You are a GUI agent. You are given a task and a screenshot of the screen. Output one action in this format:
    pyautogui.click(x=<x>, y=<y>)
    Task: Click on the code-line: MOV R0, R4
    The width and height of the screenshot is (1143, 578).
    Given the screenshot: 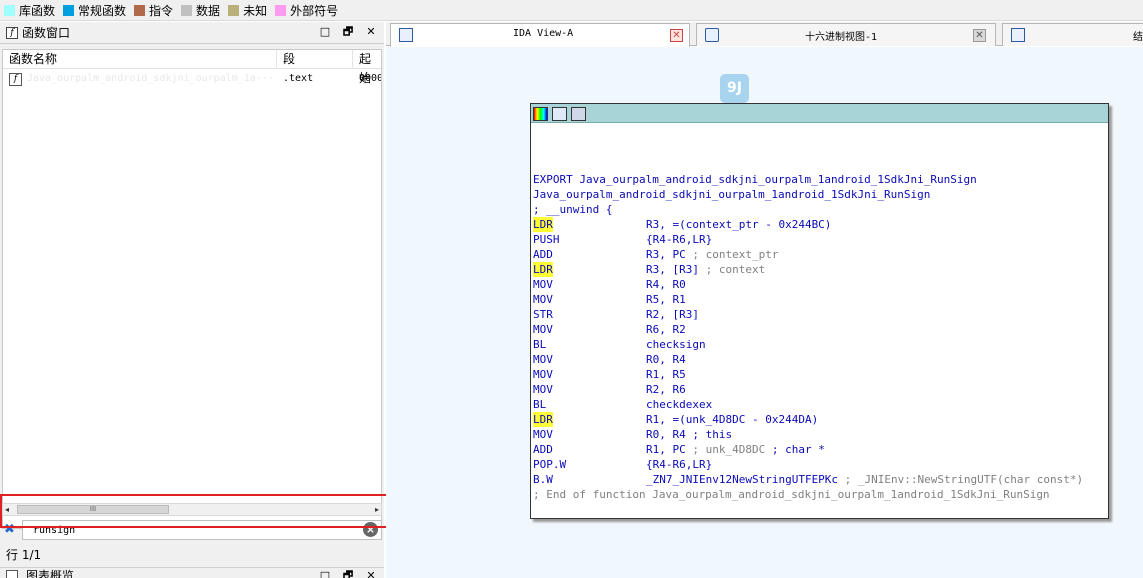 What is the action you would take?
    pyautogui.click(x=820, y=359)
    